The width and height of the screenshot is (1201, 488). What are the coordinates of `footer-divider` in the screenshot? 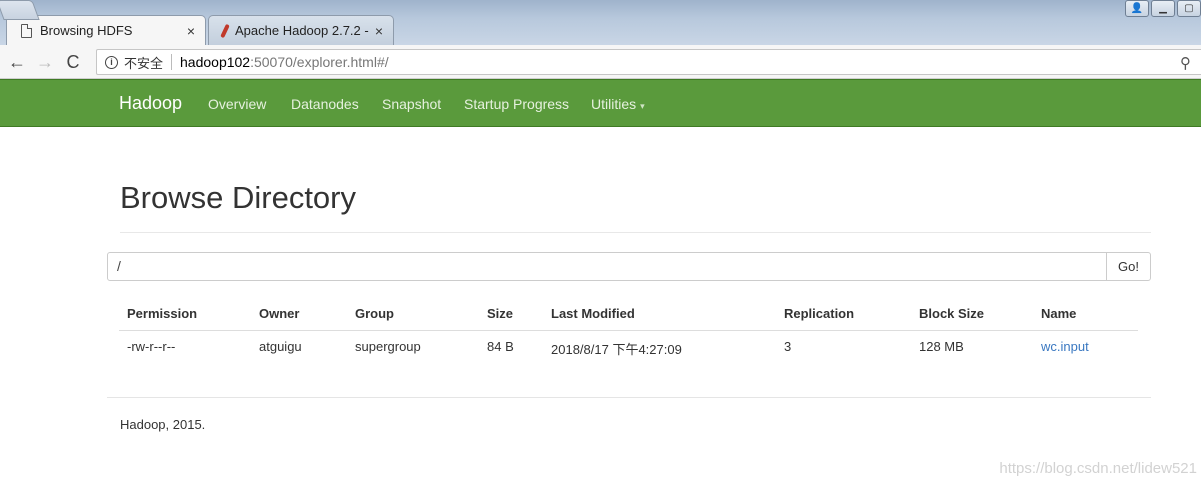 It's located at (629, 397).